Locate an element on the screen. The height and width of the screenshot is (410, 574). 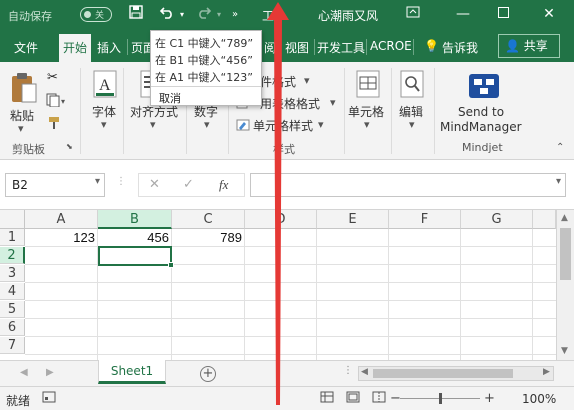
row-header: 4 is located at coordinates (12, 291).